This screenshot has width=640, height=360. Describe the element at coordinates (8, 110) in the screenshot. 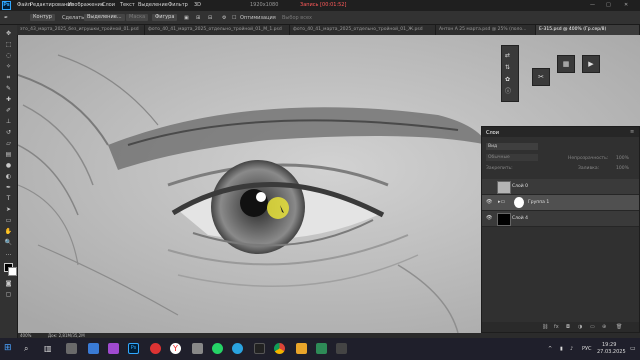

I see `brush-tool-icon: ✐` at that location.